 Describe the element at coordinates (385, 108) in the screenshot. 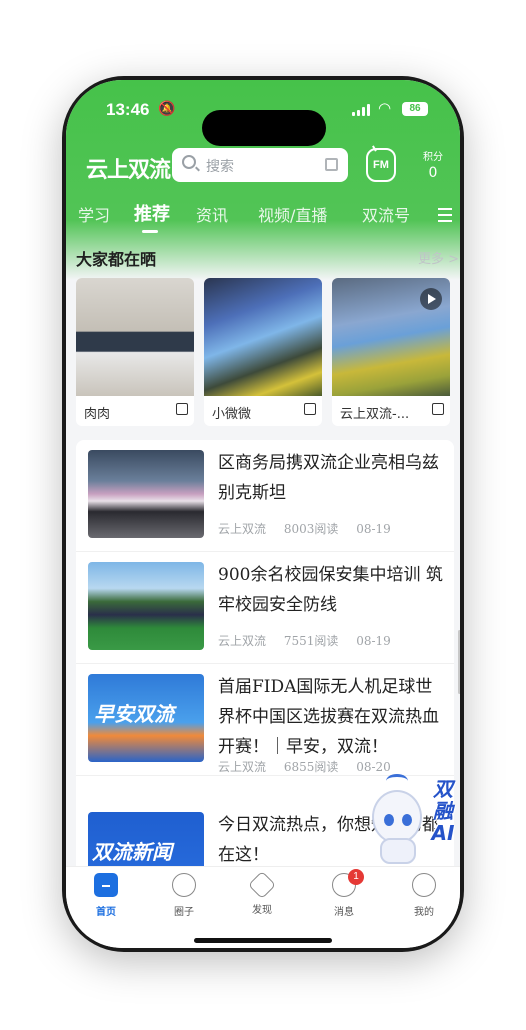

I see `wifi-icon: ◠` at that location.